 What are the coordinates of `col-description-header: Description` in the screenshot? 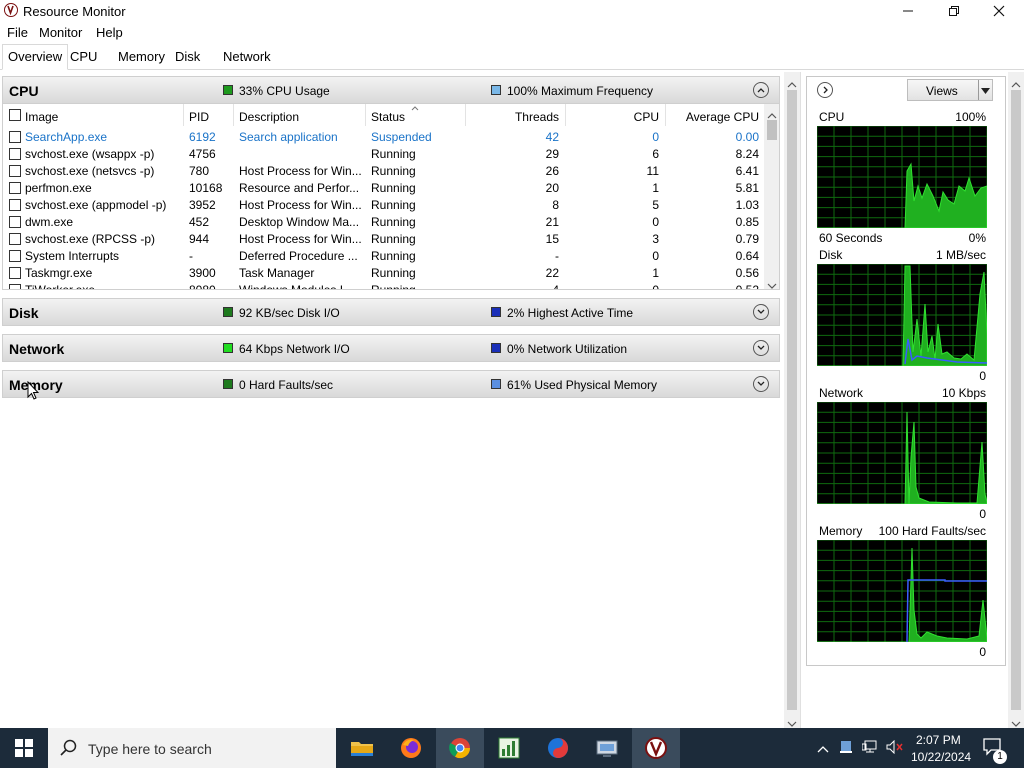 It's located at (269, 117).